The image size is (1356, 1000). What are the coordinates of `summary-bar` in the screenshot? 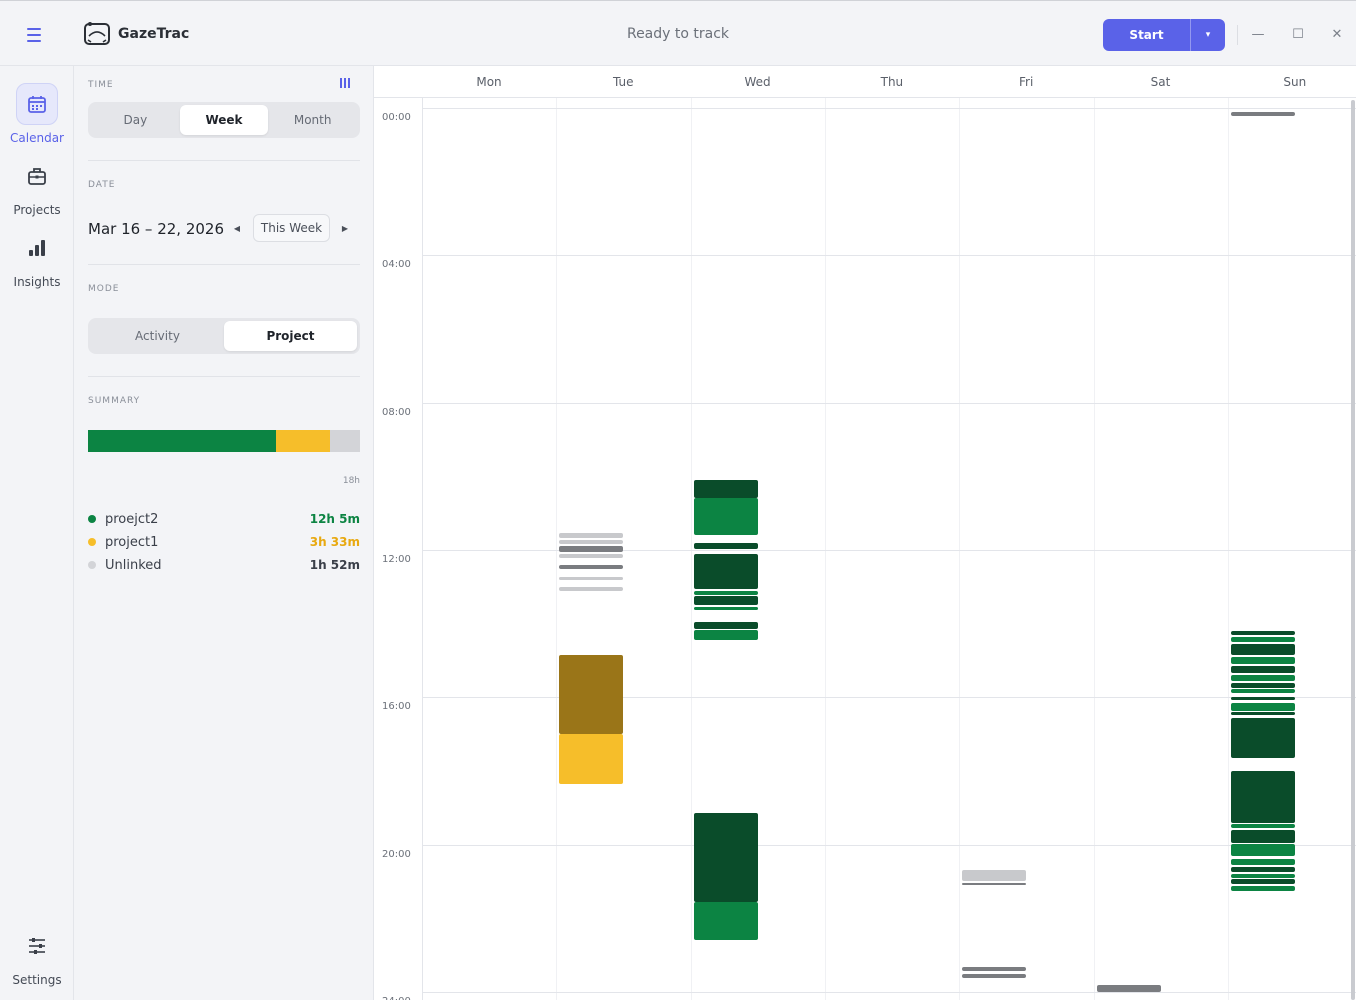 It's located at (224, 441).